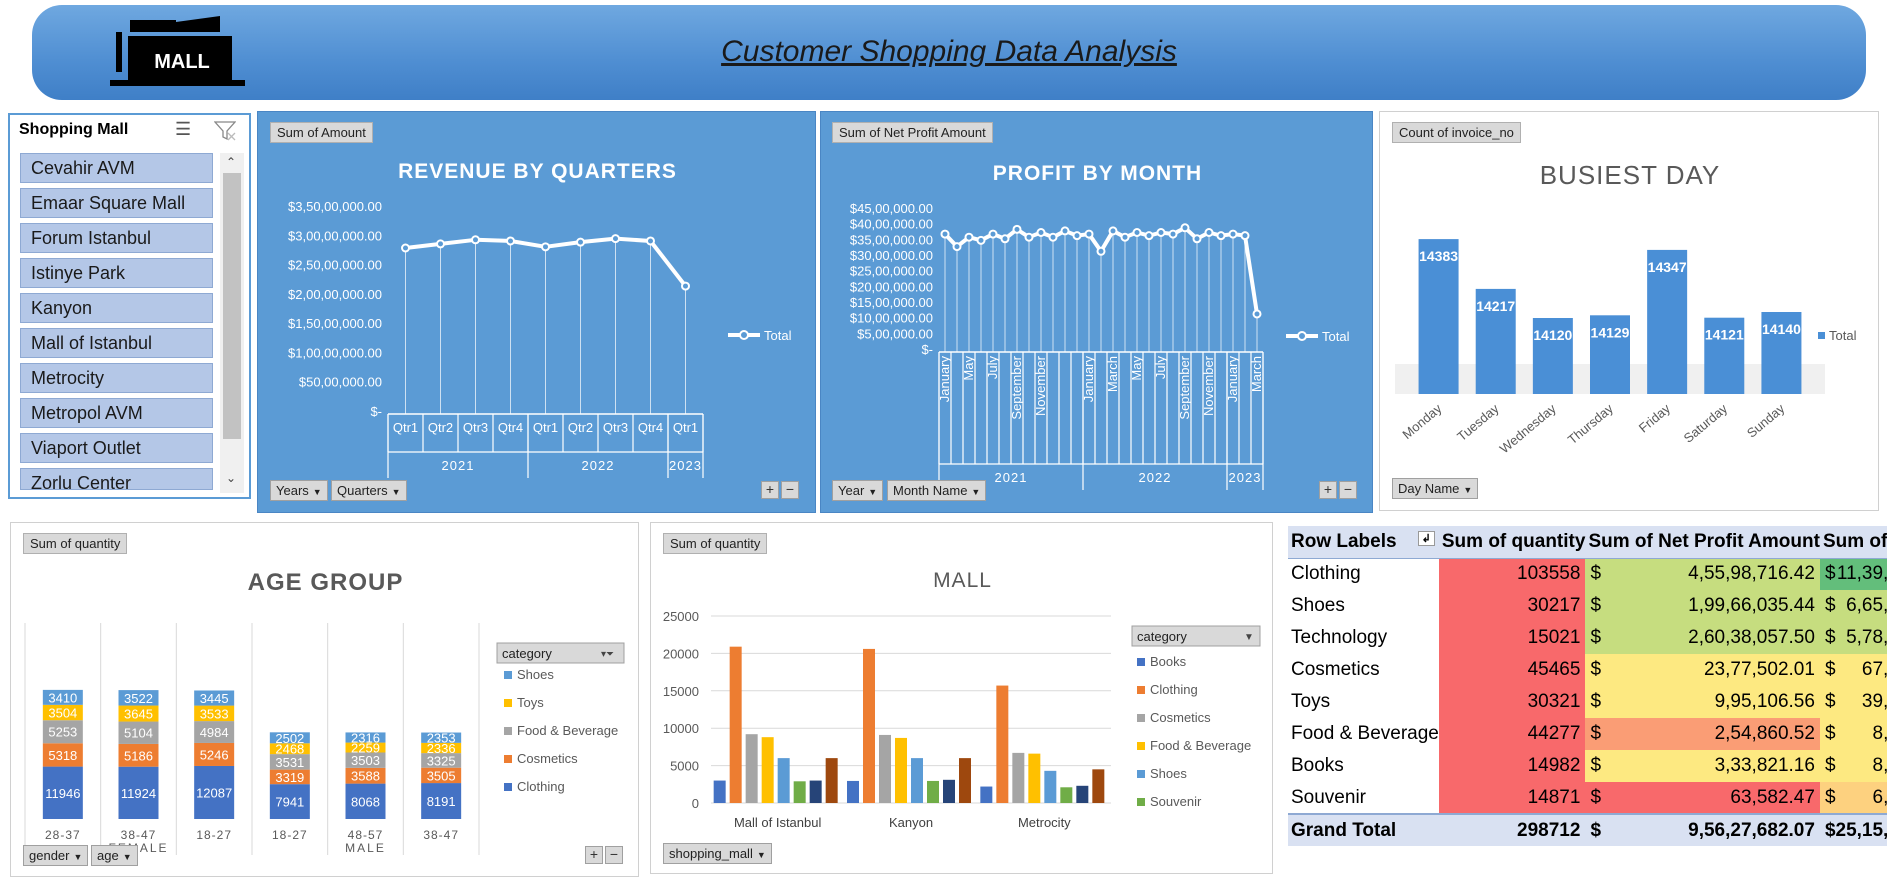  I want to click on data-label: 7941, so click(289, 802).